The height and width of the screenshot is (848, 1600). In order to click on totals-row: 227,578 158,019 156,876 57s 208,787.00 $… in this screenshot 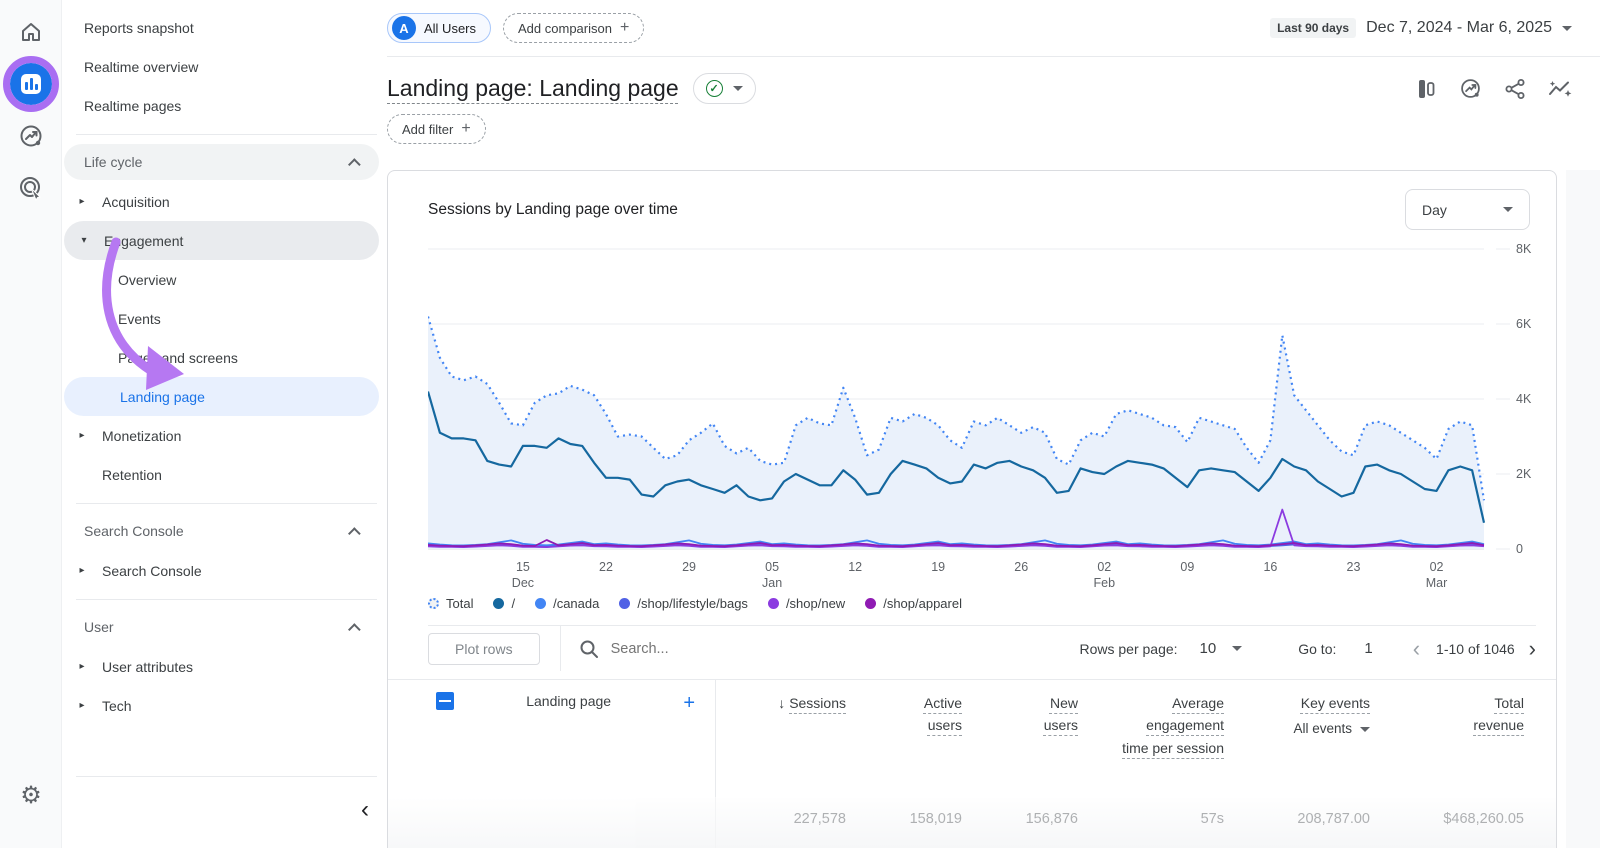, I will do `click(972, 822)`.